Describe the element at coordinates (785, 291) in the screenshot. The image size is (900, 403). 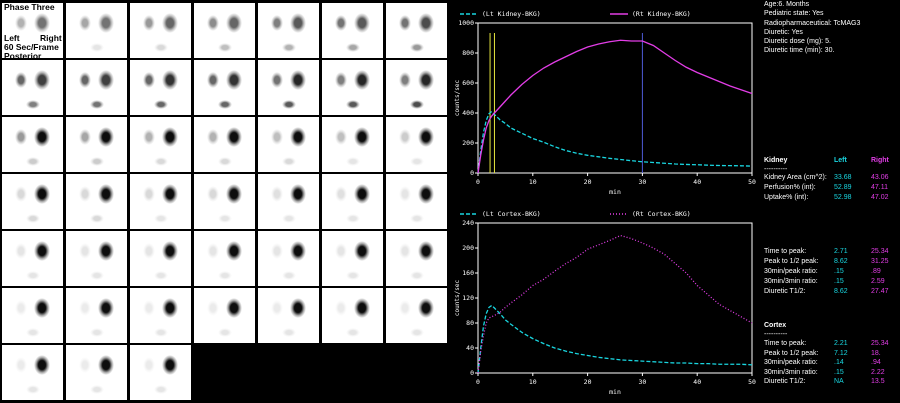
I see `kidney-timing-label: Diuretic T1/2:` at that location.